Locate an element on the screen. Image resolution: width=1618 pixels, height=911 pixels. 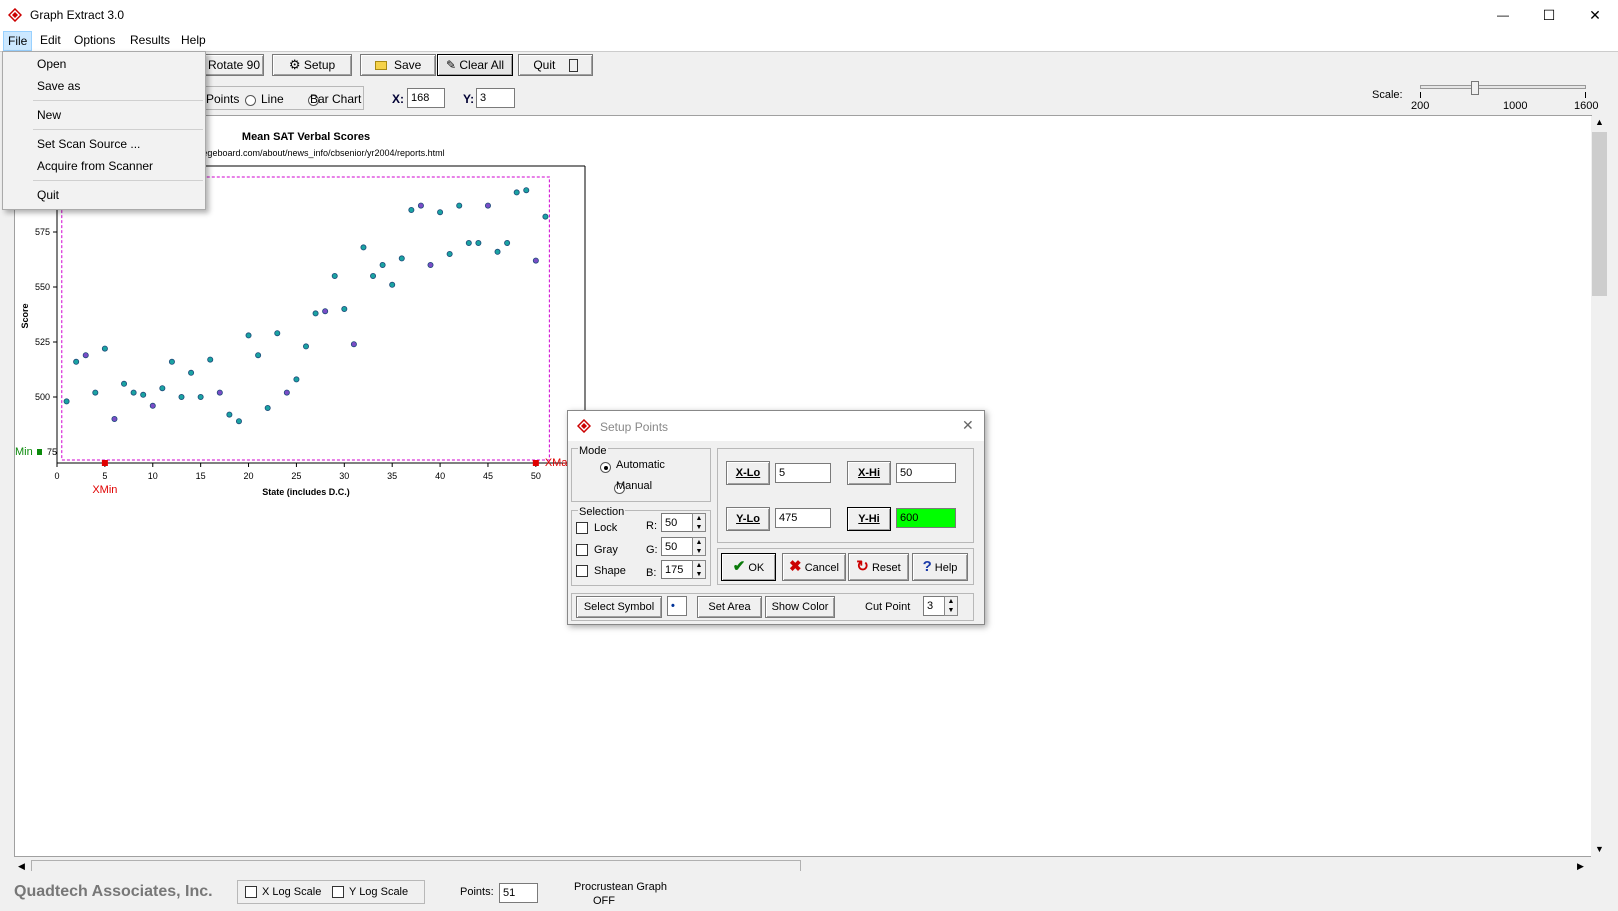
cancel-button: ✖ Cancel is located at coordinates (814, 567).